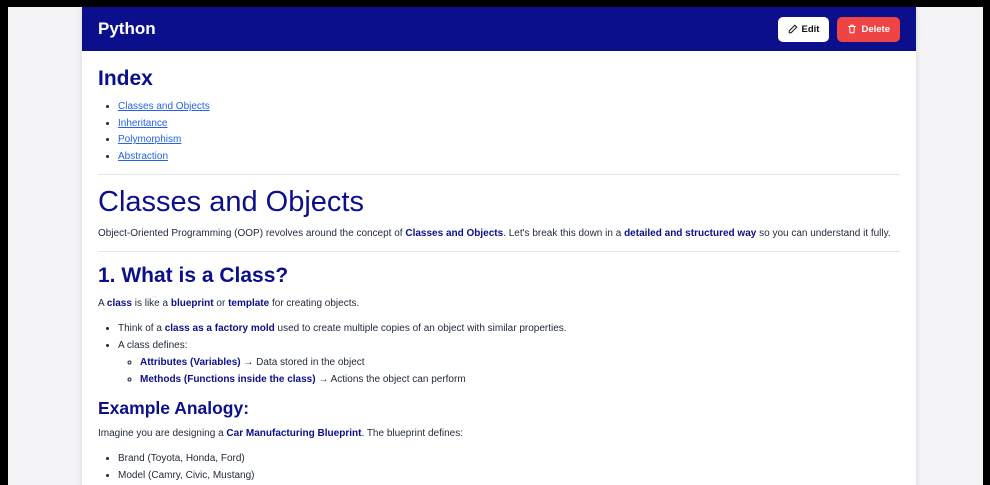  Describe the element at coordinates (102, 303) in the screenshot. I see `text: A` at that location.